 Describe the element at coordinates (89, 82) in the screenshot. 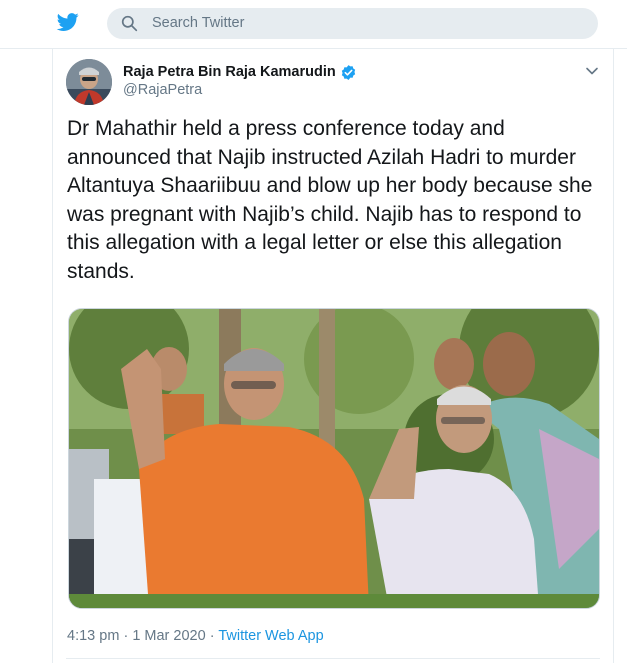

I see `avatar` at that location.